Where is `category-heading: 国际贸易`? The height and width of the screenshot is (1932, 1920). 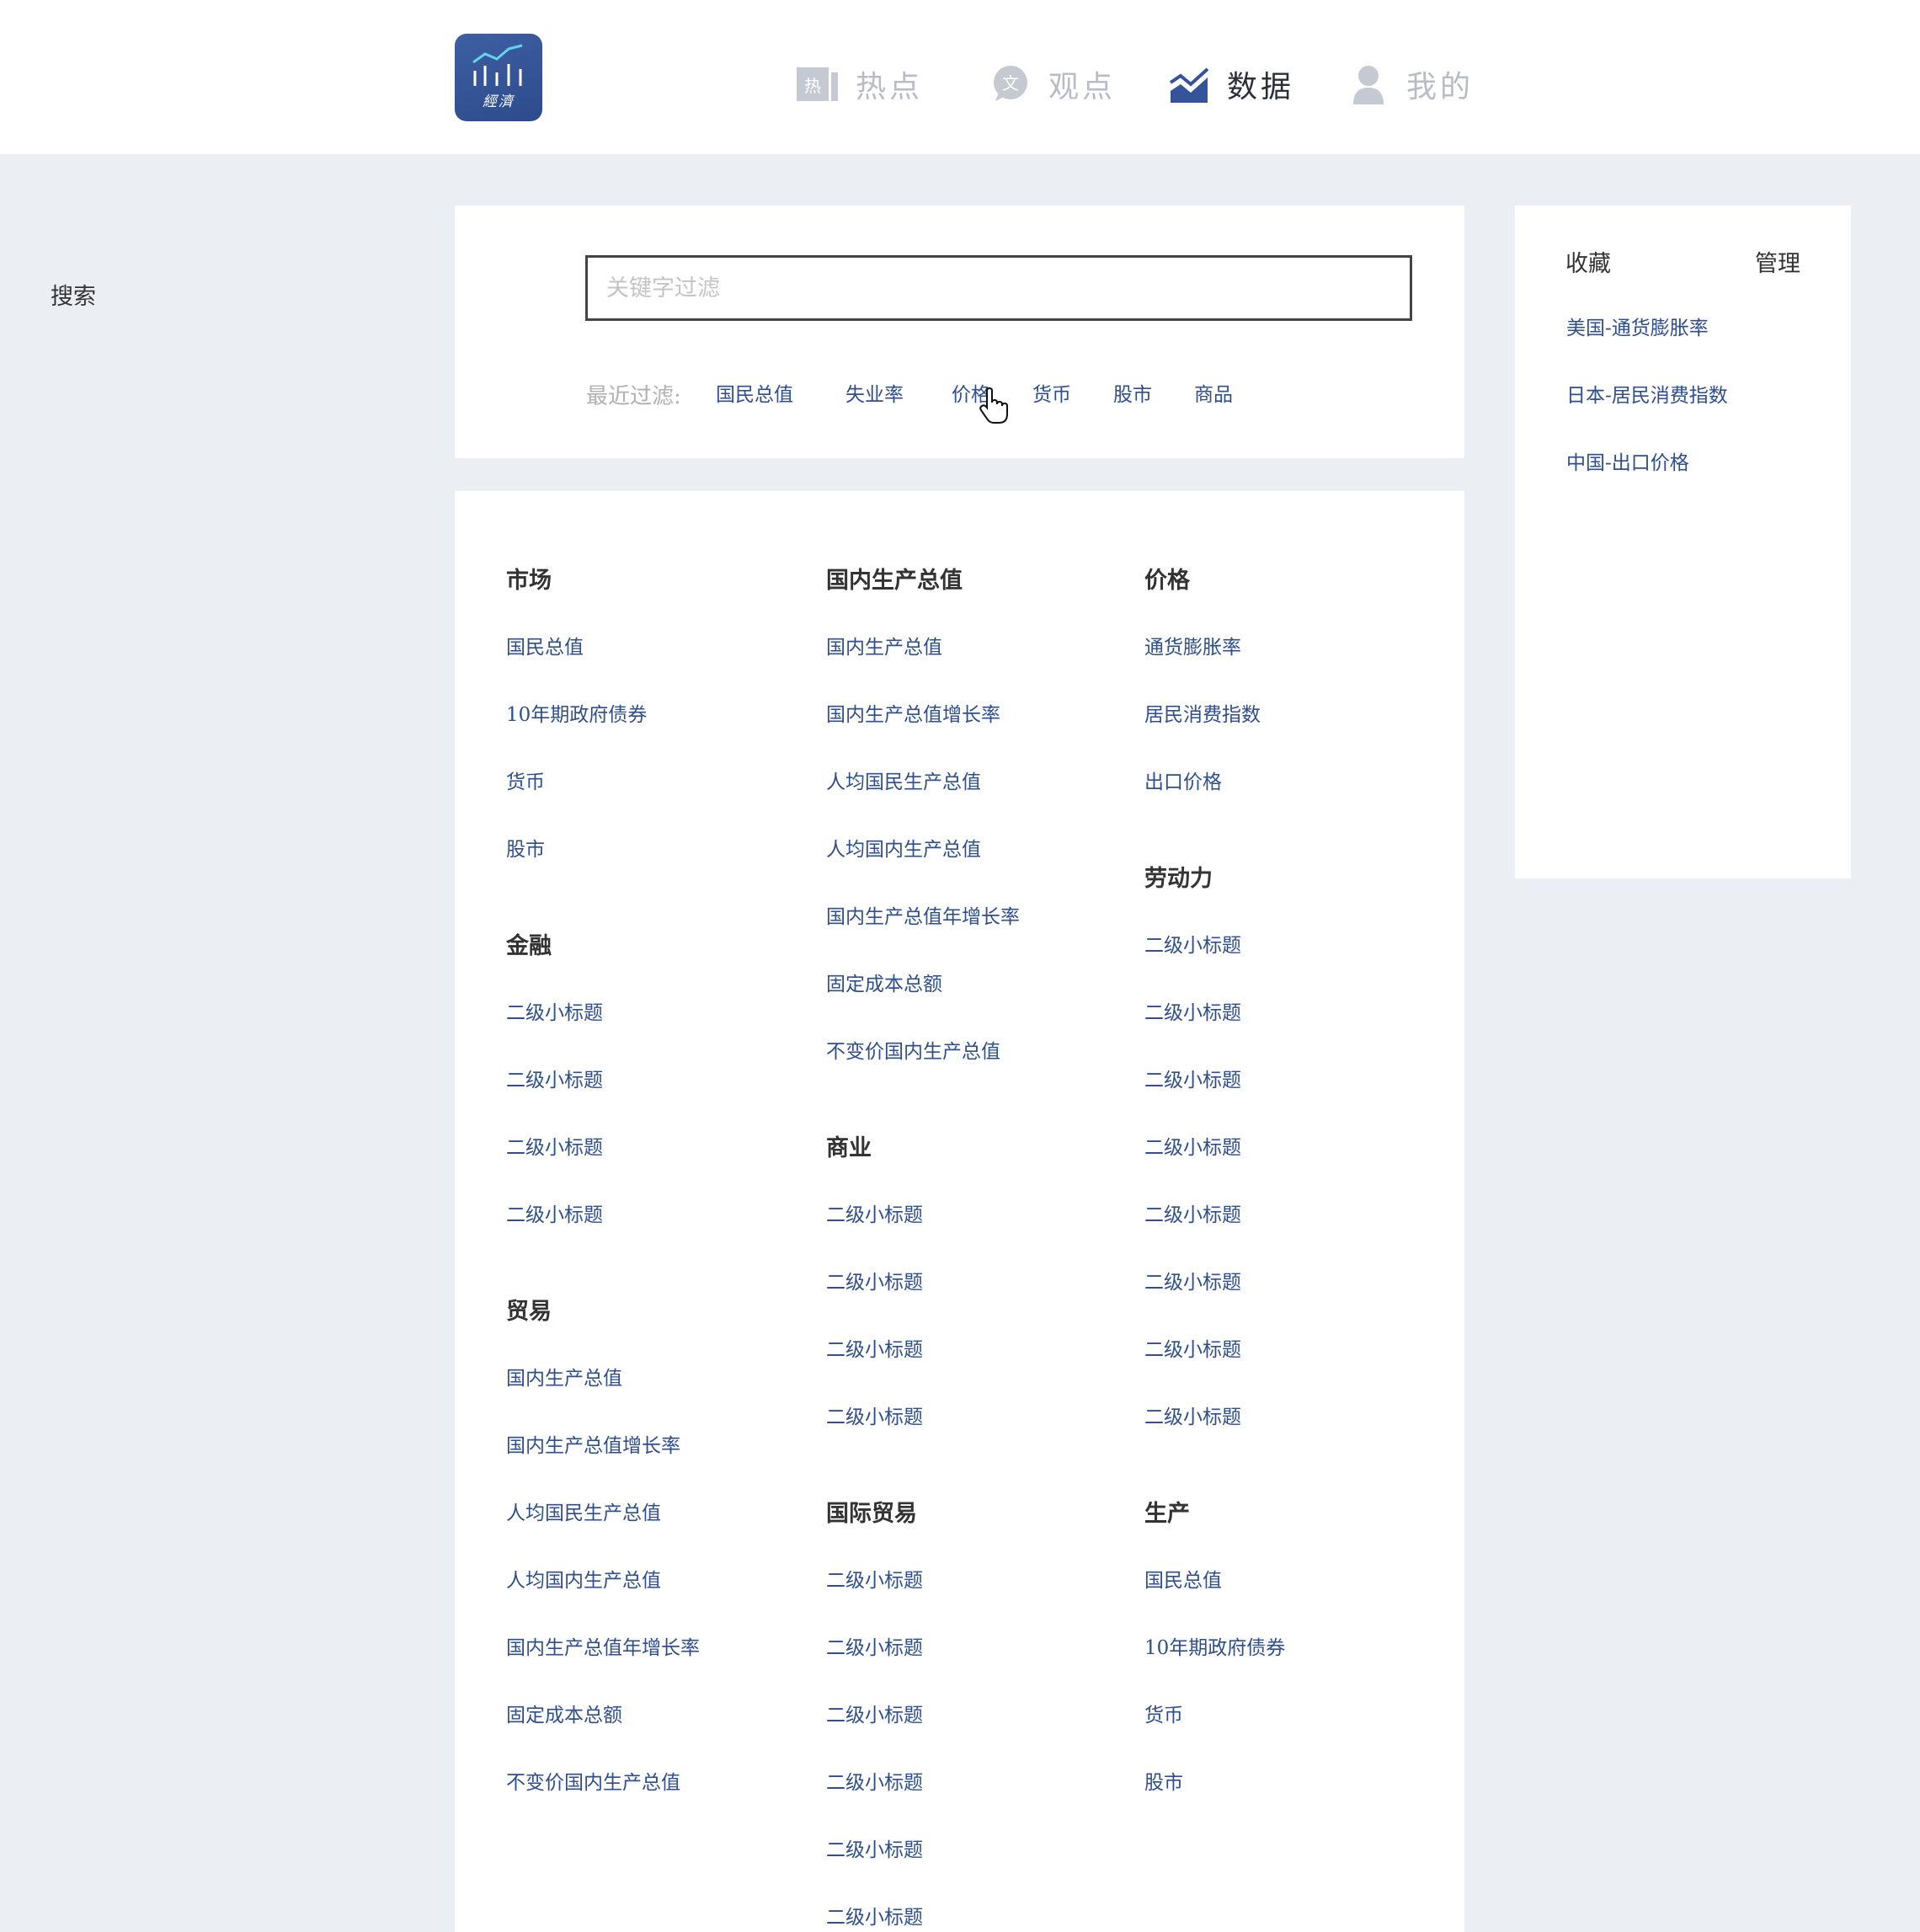 category-heading: 国际贸易 is located at coordinates (871, 1514).